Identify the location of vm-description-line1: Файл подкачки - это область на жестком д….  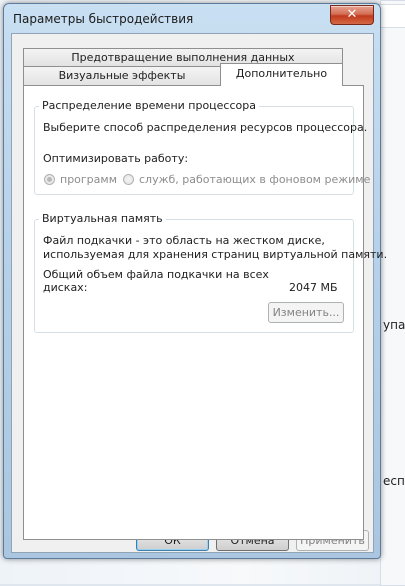
(184, 240).